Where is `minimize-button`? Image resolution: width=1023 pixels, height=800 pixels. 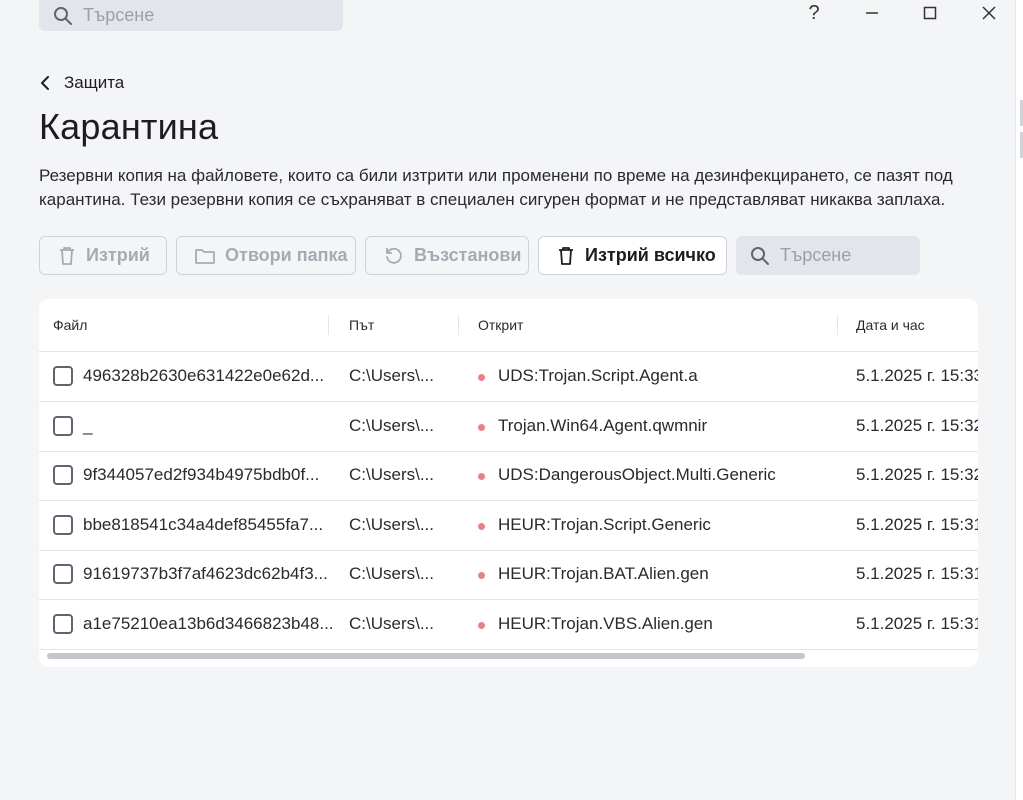 minimize-button is located at coordinates (872, 13).